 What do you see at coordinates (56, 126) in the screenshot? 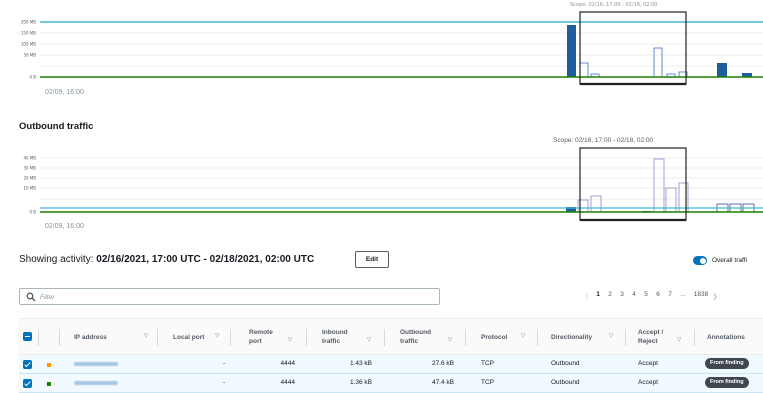
I see `outbound-traffic-title: Outbound traffic` at bounding box center [56, 126].